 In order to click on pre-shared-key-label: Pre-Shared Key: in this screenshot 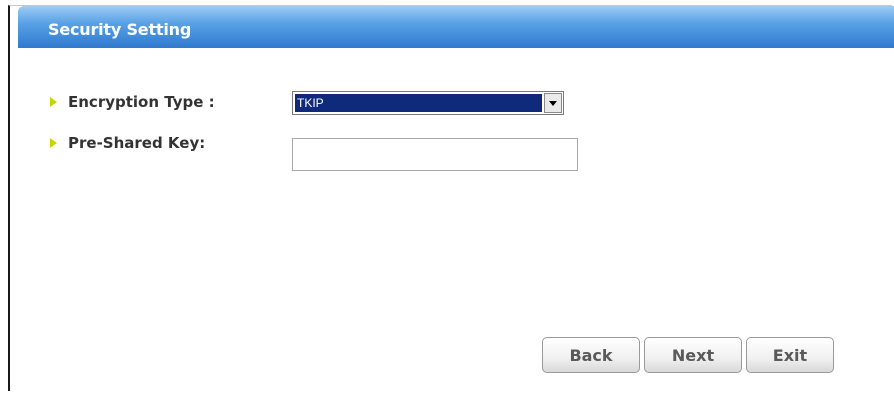, I will do `click(137, 143)`.